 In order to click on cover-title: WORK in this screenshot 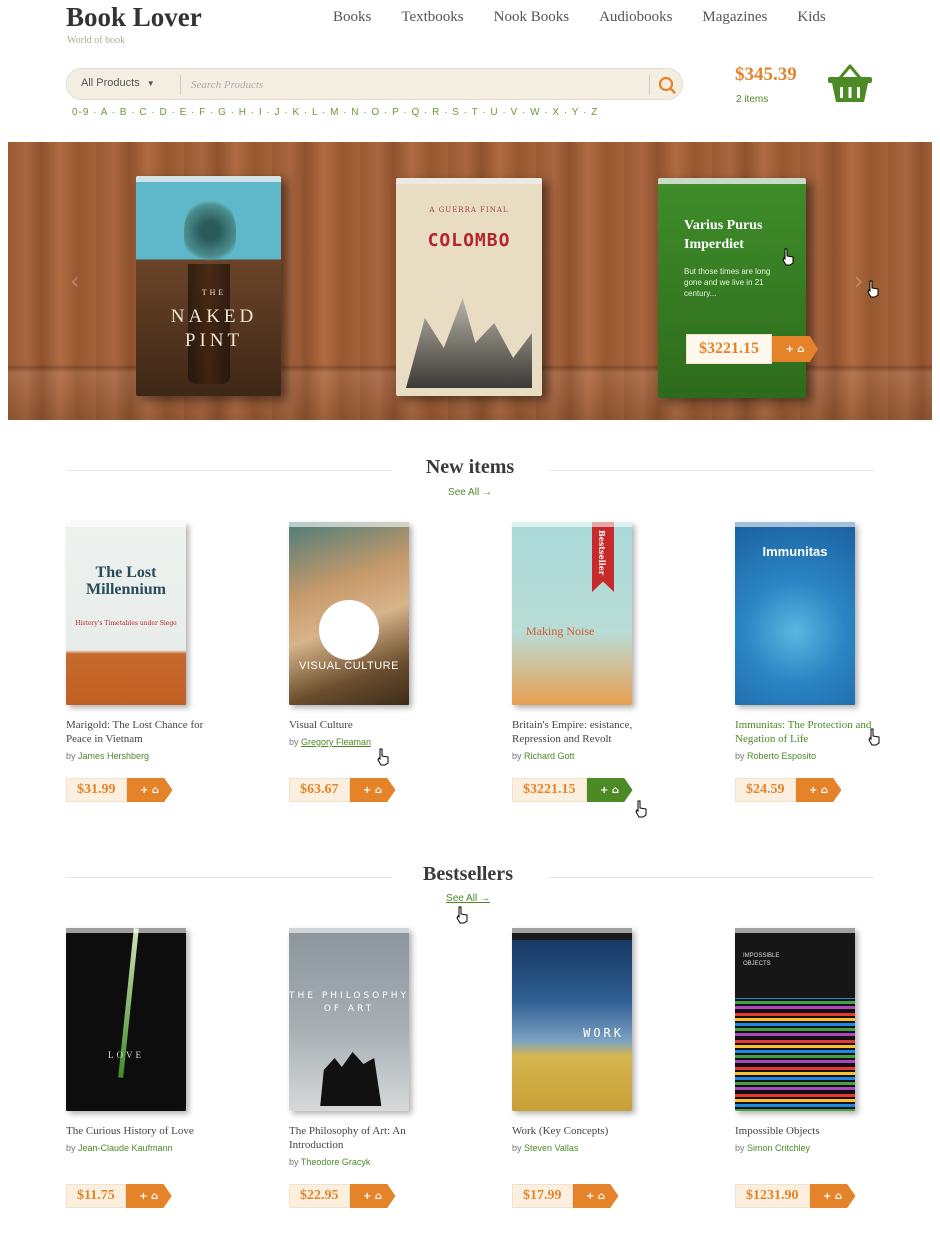, I will do `click(603, 1033)`.